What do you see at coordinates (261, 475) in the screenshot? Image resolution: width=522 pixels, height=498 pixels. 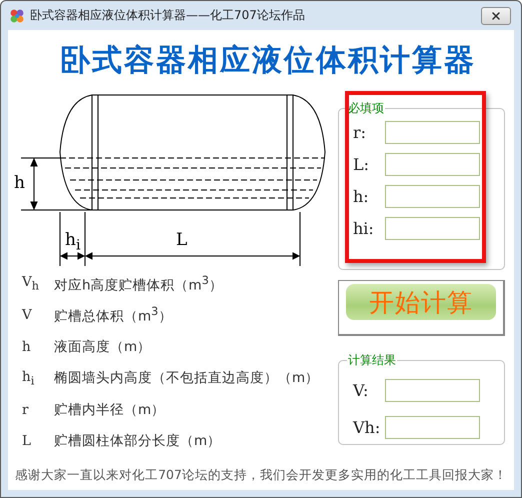 I see `footer-text: 感谢大家一直以来对化工707论坛的支持，我们会开发更多实用的化工工具回报大家！` at bounding box center [261, 475].